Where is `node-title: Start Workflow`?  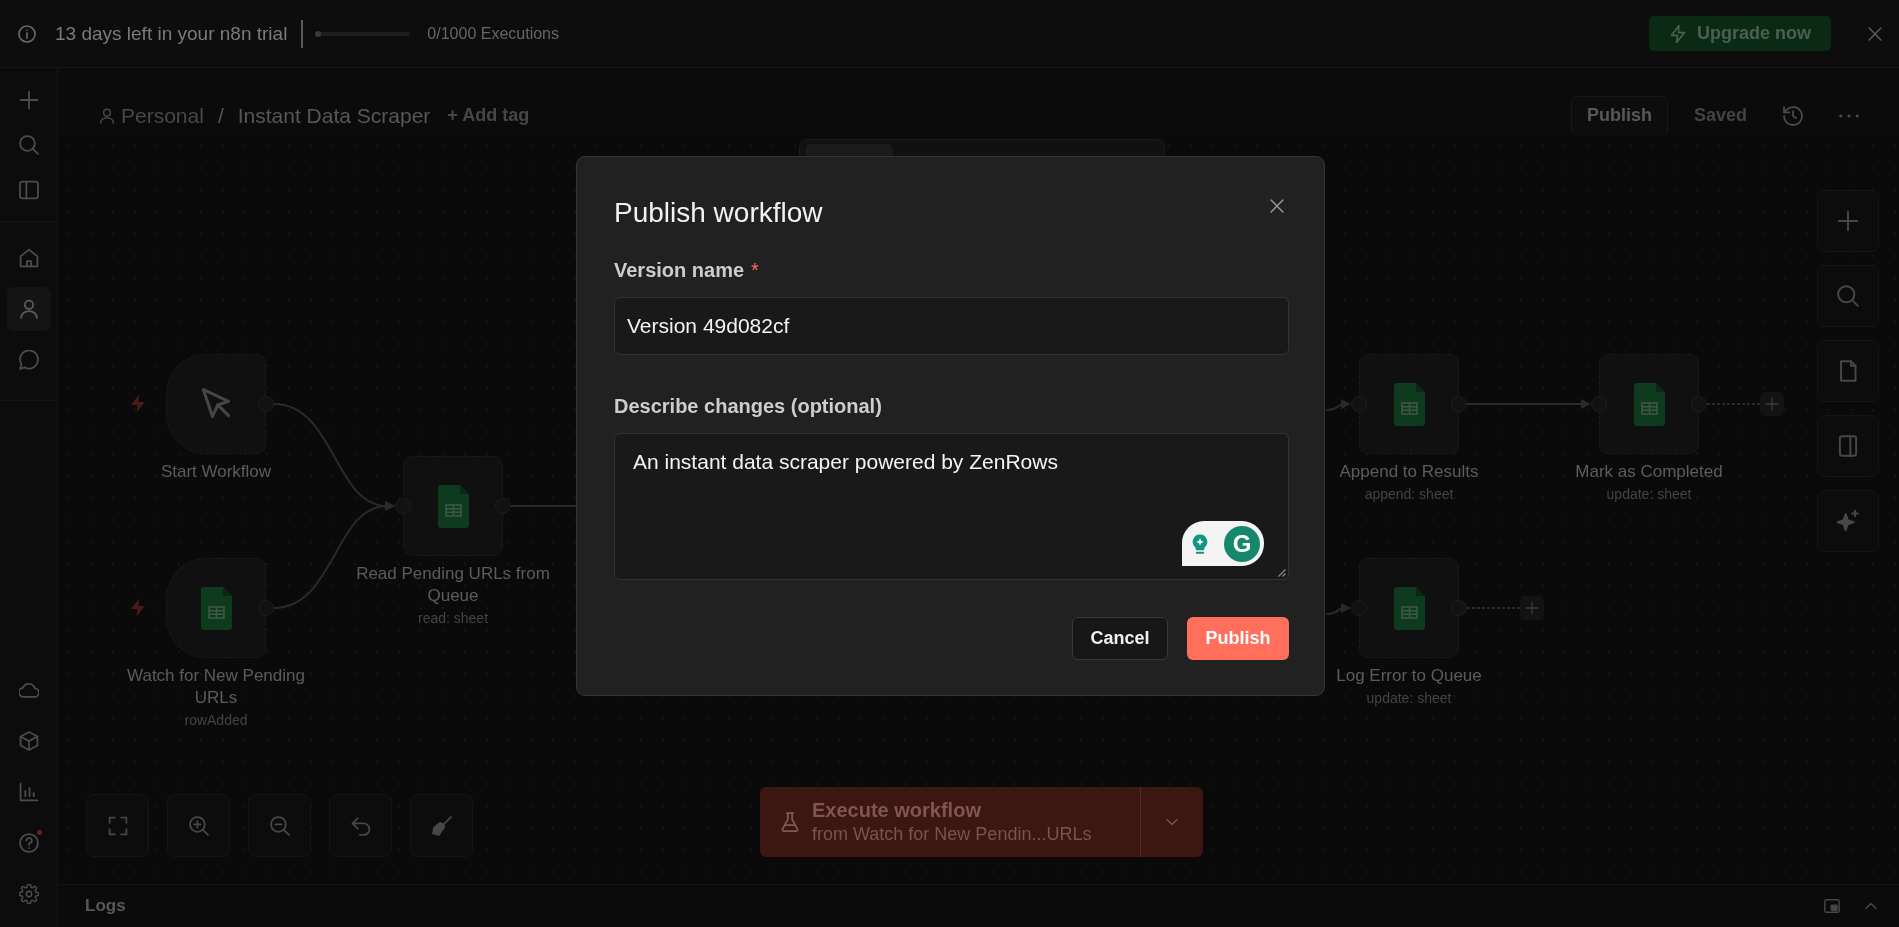
node-title: Start Workflow is located at coordinates (216, 472).